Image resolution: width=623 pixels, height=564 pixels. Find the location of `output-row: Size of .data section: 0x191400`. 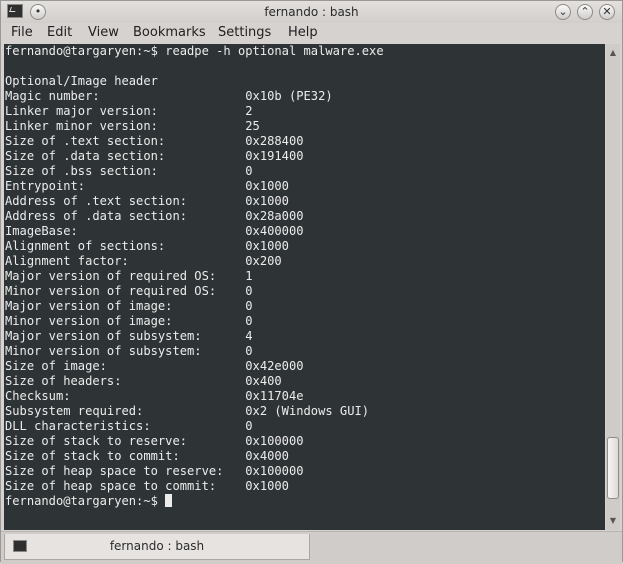

output-row: Size of .data section: 0x191400 is located at coordinates (154, 156).